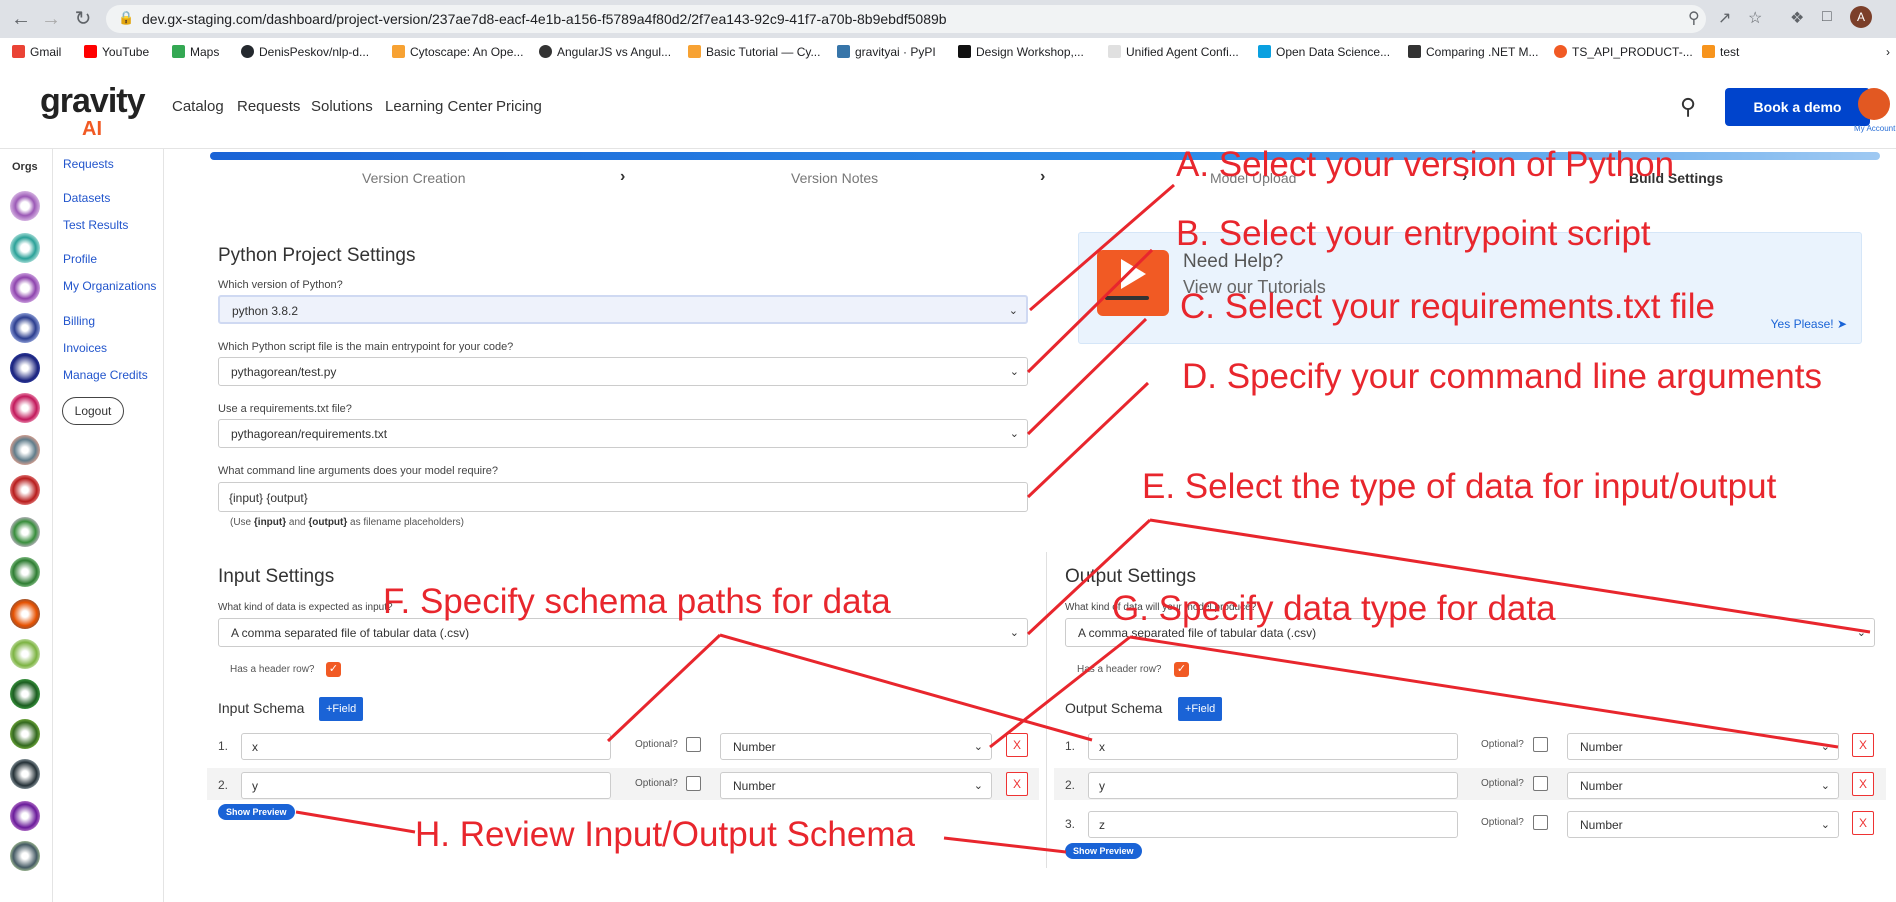 Image resolution: width=1896 pixels, height=902 pixels. Describe the element at coordinates (261, 708) in the screenshot. I see `input-schema-title: Input Schema` at that location.